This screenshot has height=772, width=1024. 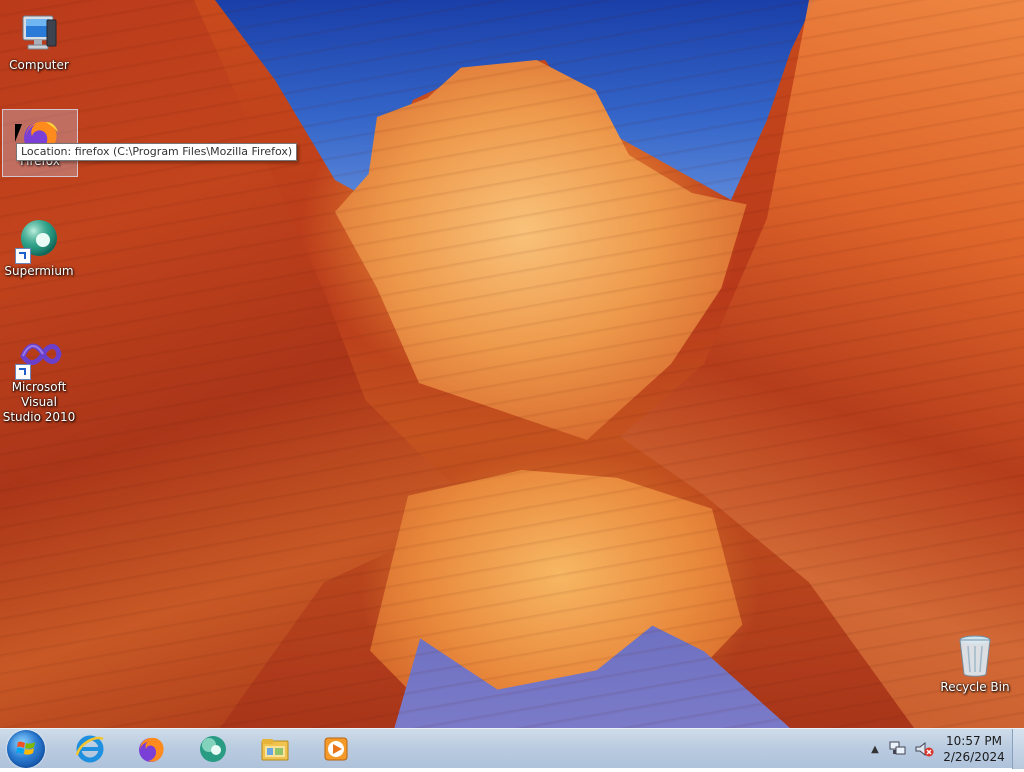 I want to click on taskbar-internet-explorer, so click(x=90, y=749).